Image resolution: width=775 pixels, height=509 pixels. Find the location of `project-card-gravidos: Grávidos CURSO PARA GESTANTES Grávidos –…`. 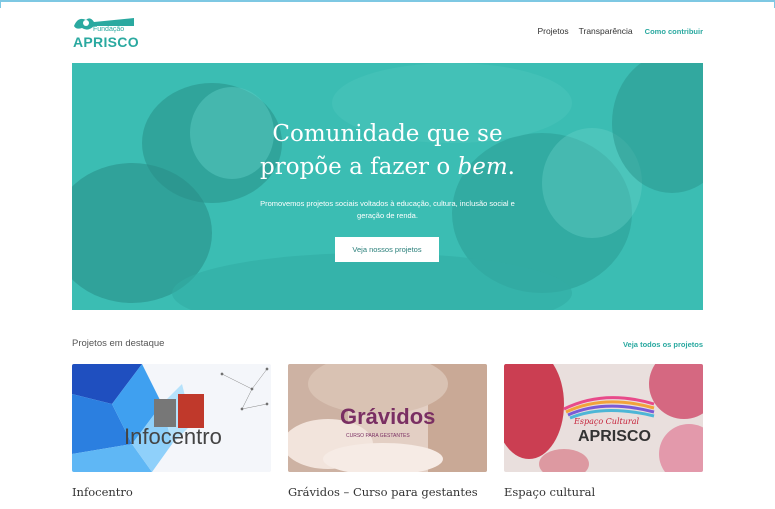

project-card-gravidos: Grávidos CURSO PARA GESTANTES Grávidos –… is located at coordinates (387, 431).